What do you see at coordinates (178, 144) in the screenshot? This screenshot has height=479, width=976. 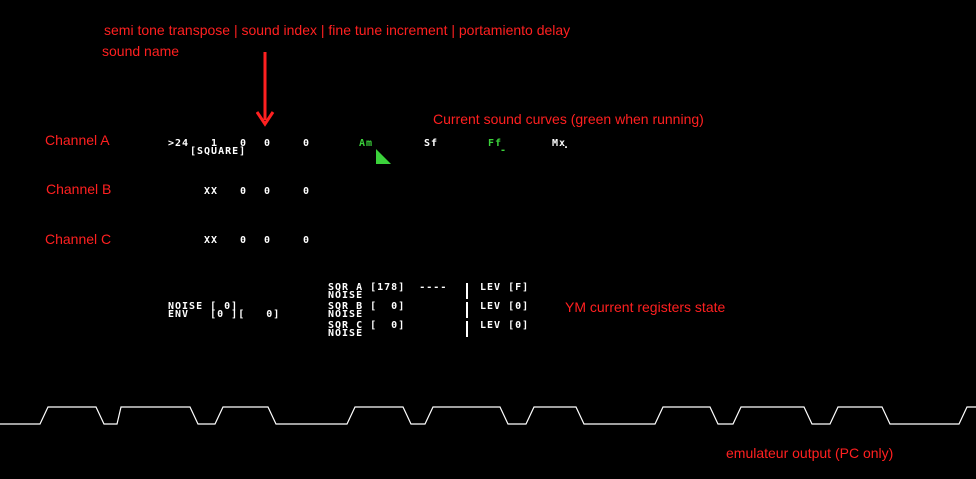 I see `channel-a-transpose: >24` at bounding box center [178, 144].